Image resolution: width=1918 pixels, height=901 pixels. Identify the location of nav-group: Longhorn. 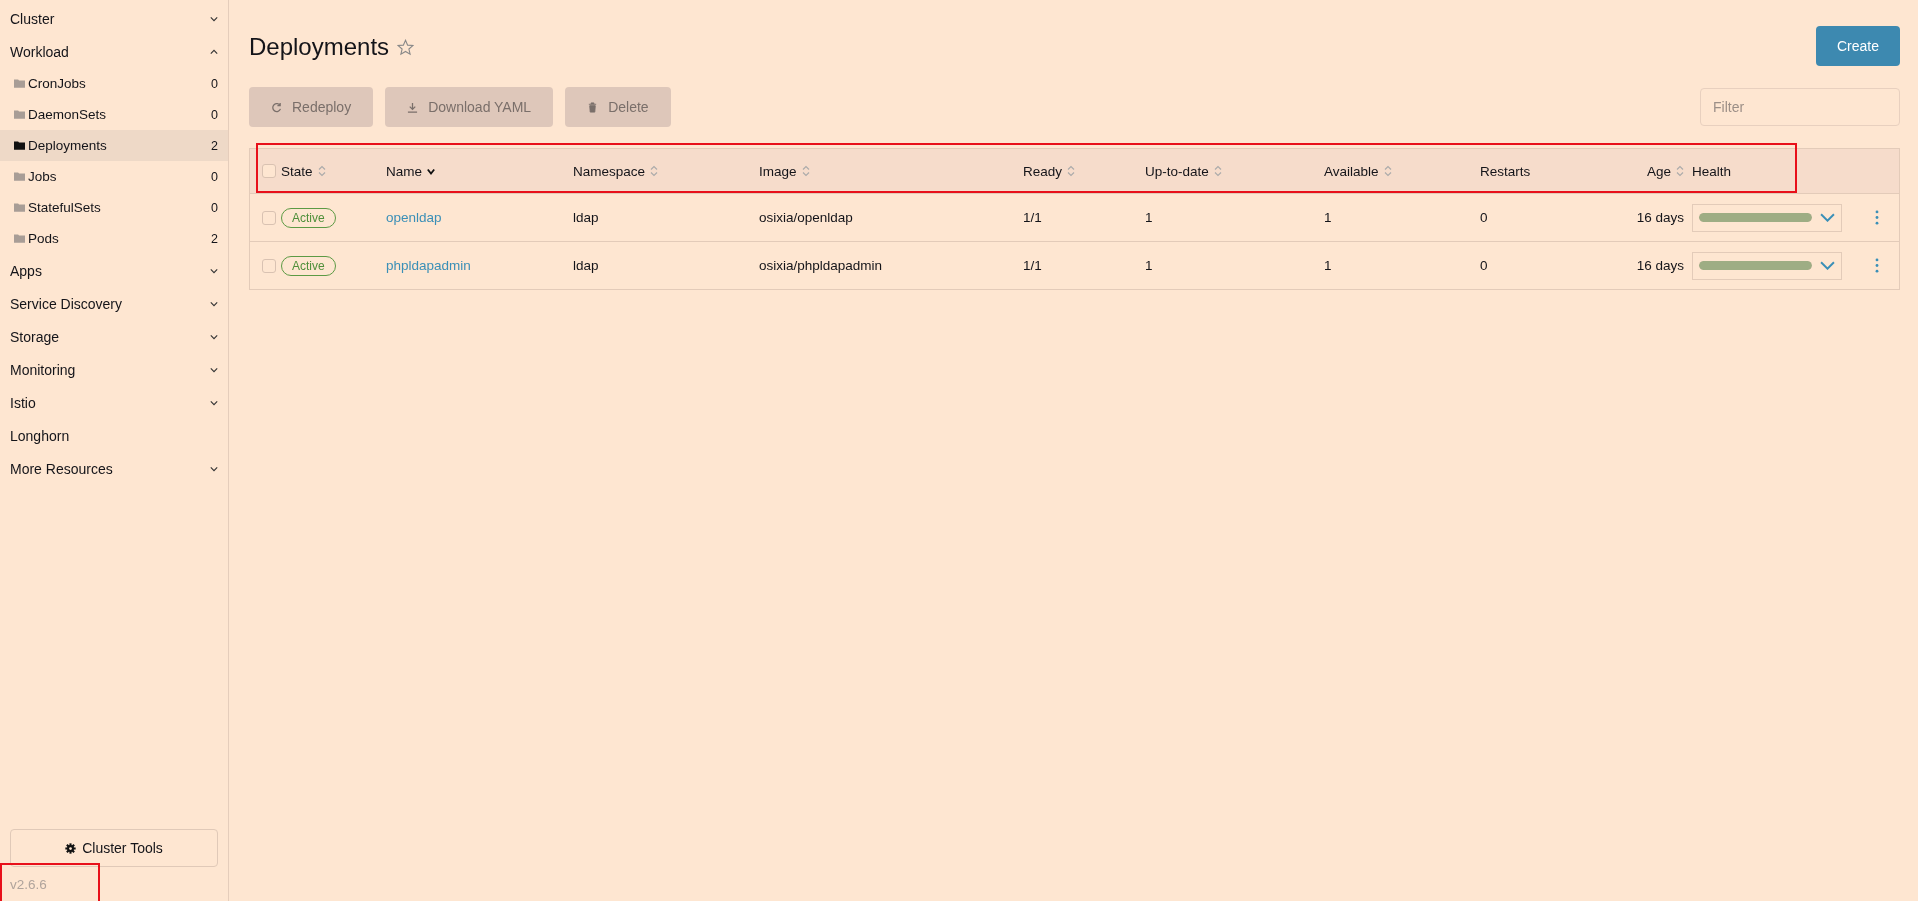
(114, 435).